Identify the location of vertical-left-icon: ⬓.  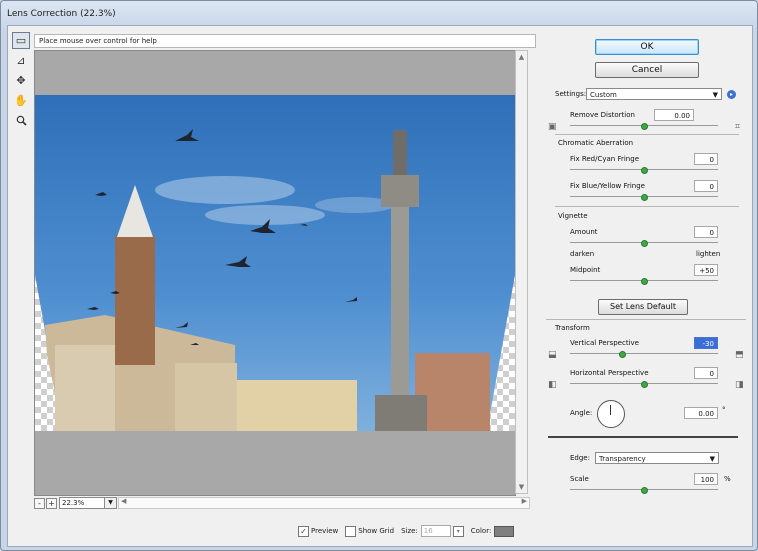
(552, 355).